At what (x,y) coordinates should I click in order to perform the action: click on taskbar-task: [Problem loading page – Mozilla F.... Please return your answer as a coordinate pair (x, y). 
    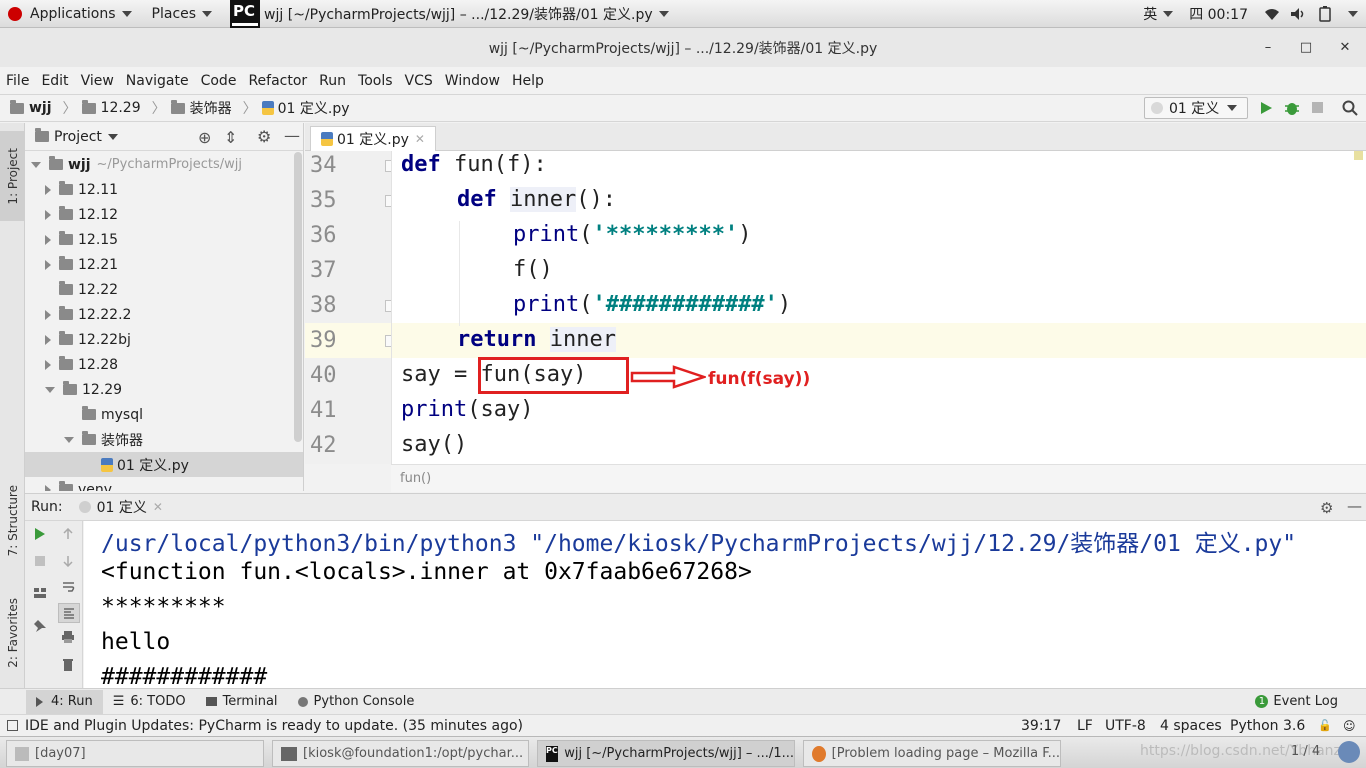
    Looking at the image, I should click on (932, 753).